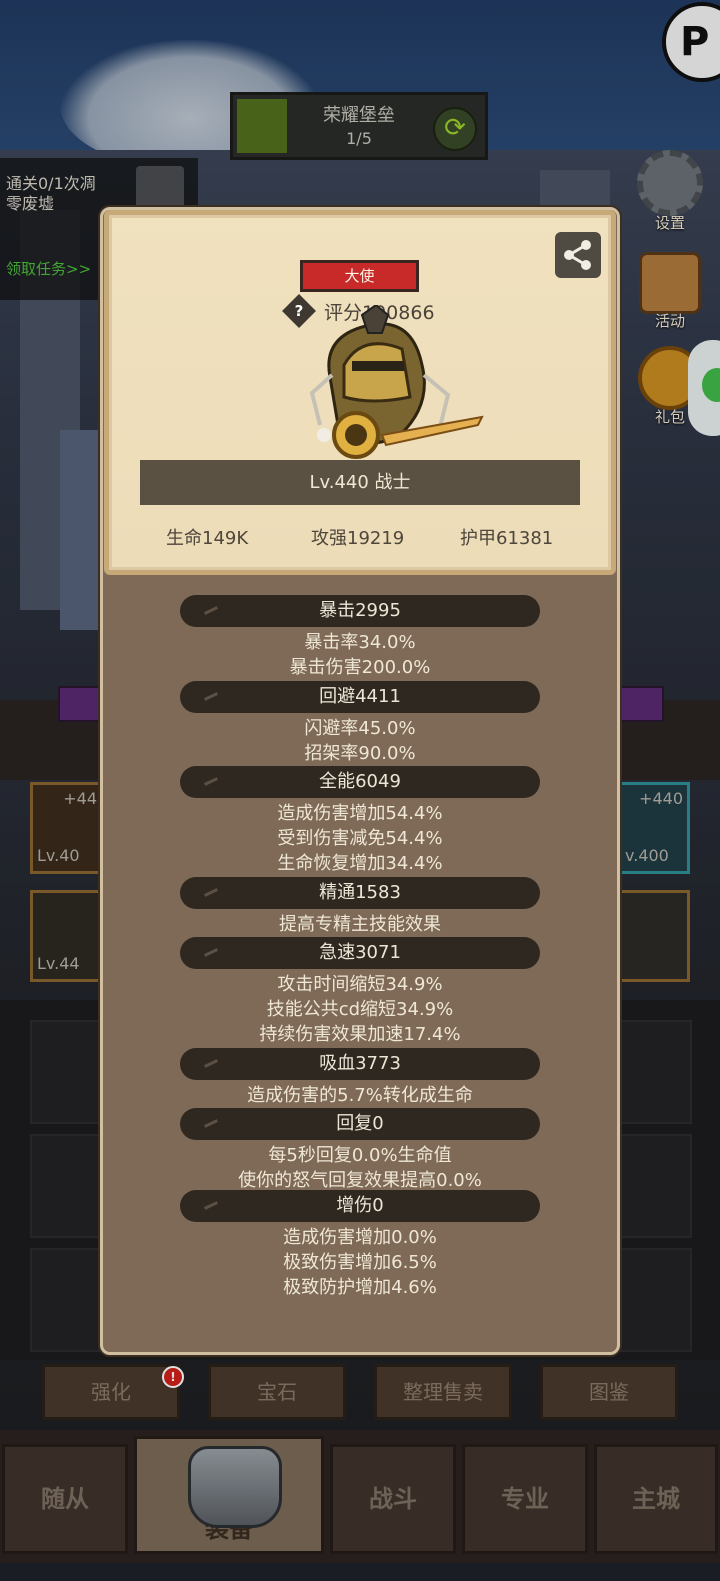  What do you see at coordinates (360, 1155) in the screenshot?
I see `stat-line: 每5秒回复0.0%生命值` at bounding box center [360, 1155].